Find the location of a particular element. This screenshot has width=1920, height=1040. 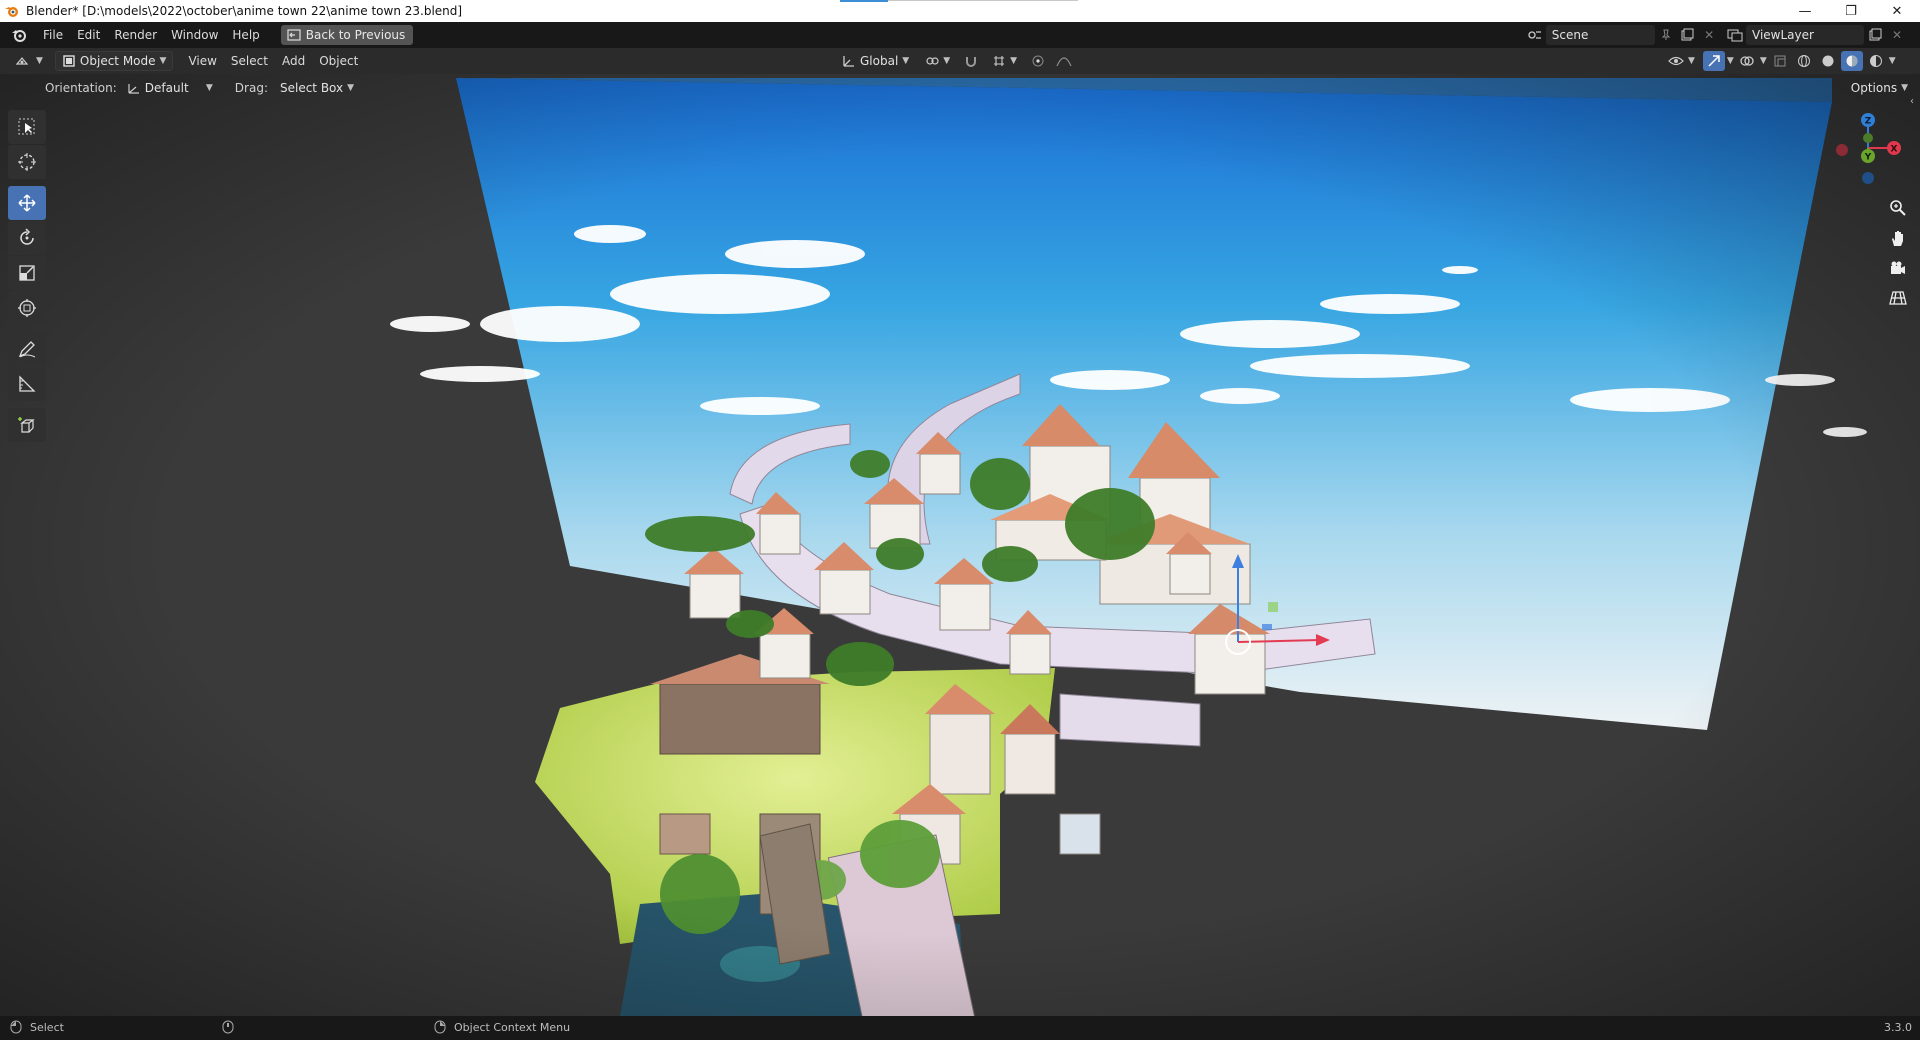

new-scene-icon is located at coordinates (1687, 35).